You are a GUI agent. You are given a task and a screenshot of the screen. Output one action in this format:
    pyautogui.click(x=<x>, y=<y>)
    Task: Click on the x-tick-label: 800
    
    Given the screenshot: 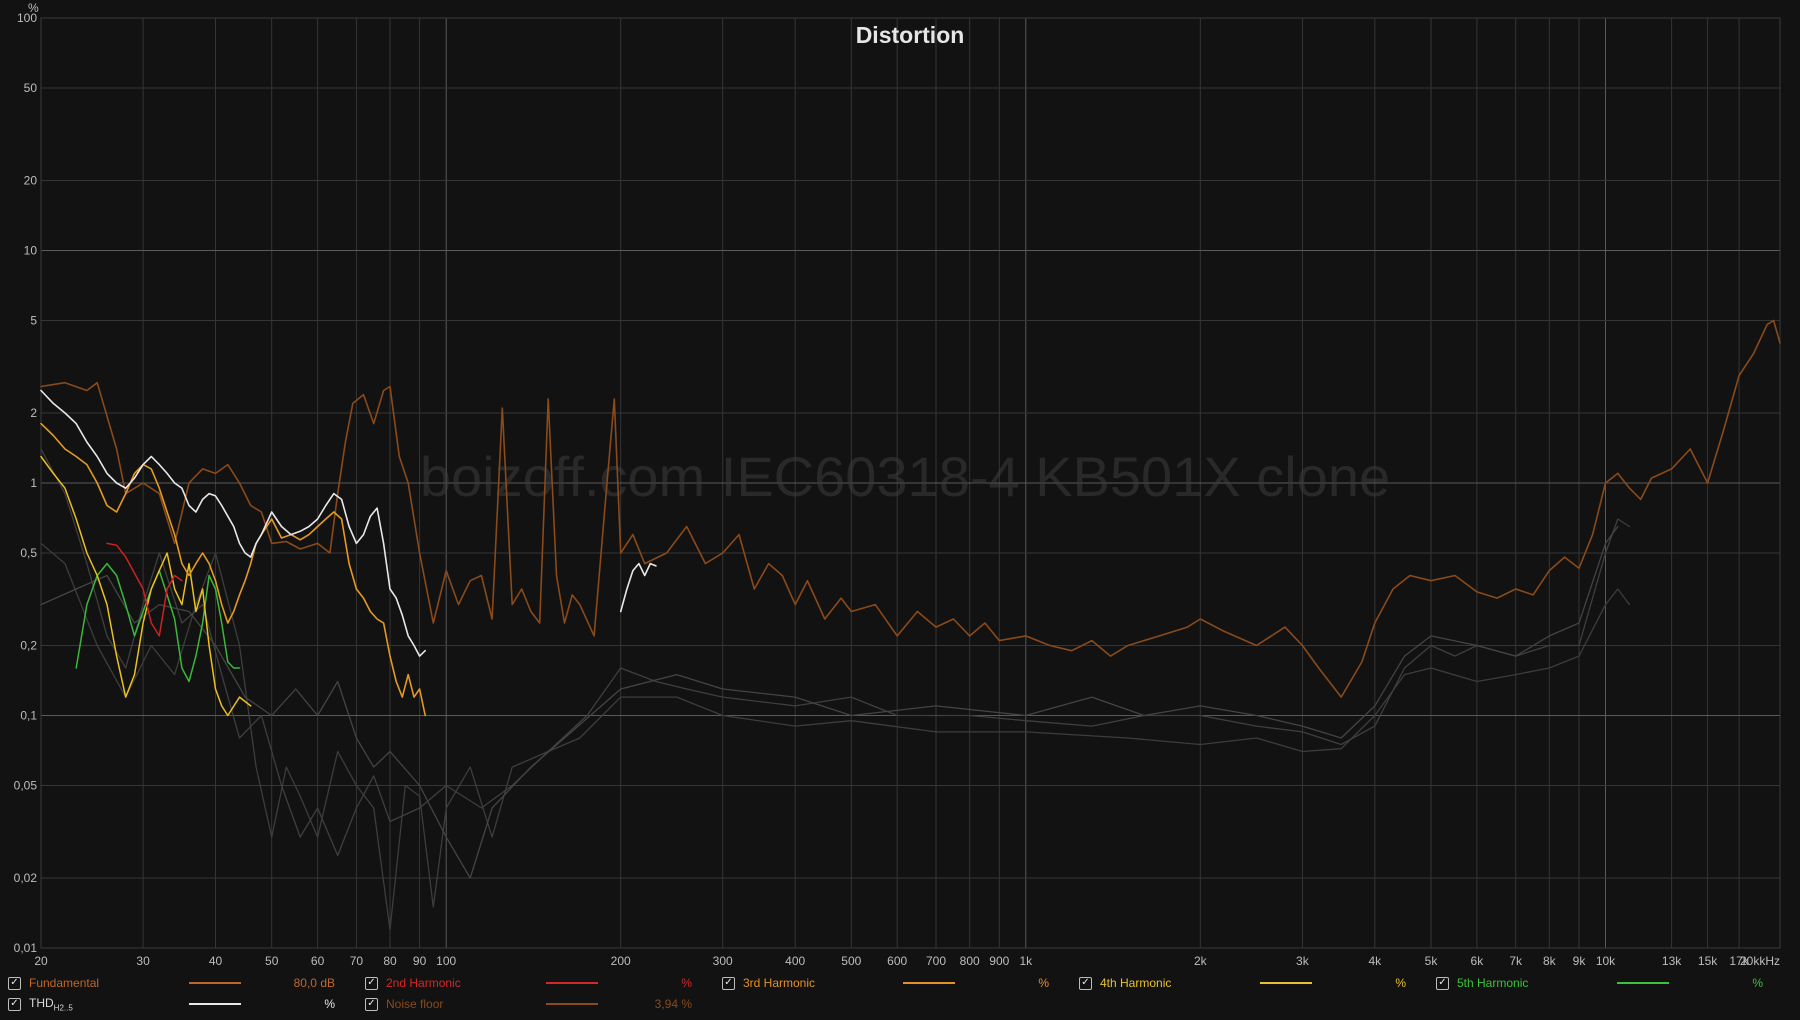 What is the action you would take?
    pyautogui.click(x=970, y=961)
    